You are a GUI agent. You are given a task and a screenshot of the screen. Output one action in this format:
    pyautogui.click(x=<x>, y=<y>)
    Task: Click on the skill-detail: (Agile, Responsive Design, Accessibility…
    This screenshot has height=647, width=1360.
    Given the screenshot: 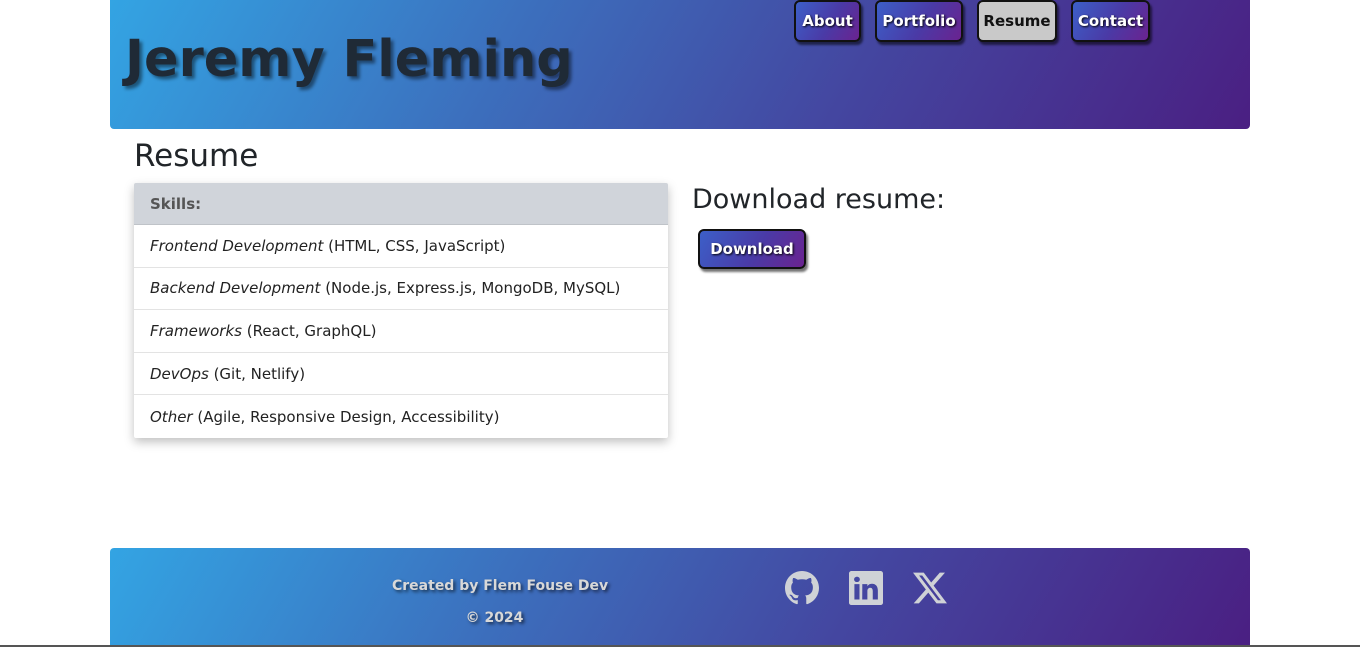 What is the action you would take?
    pyautogui.click(x=346, y=416)
    